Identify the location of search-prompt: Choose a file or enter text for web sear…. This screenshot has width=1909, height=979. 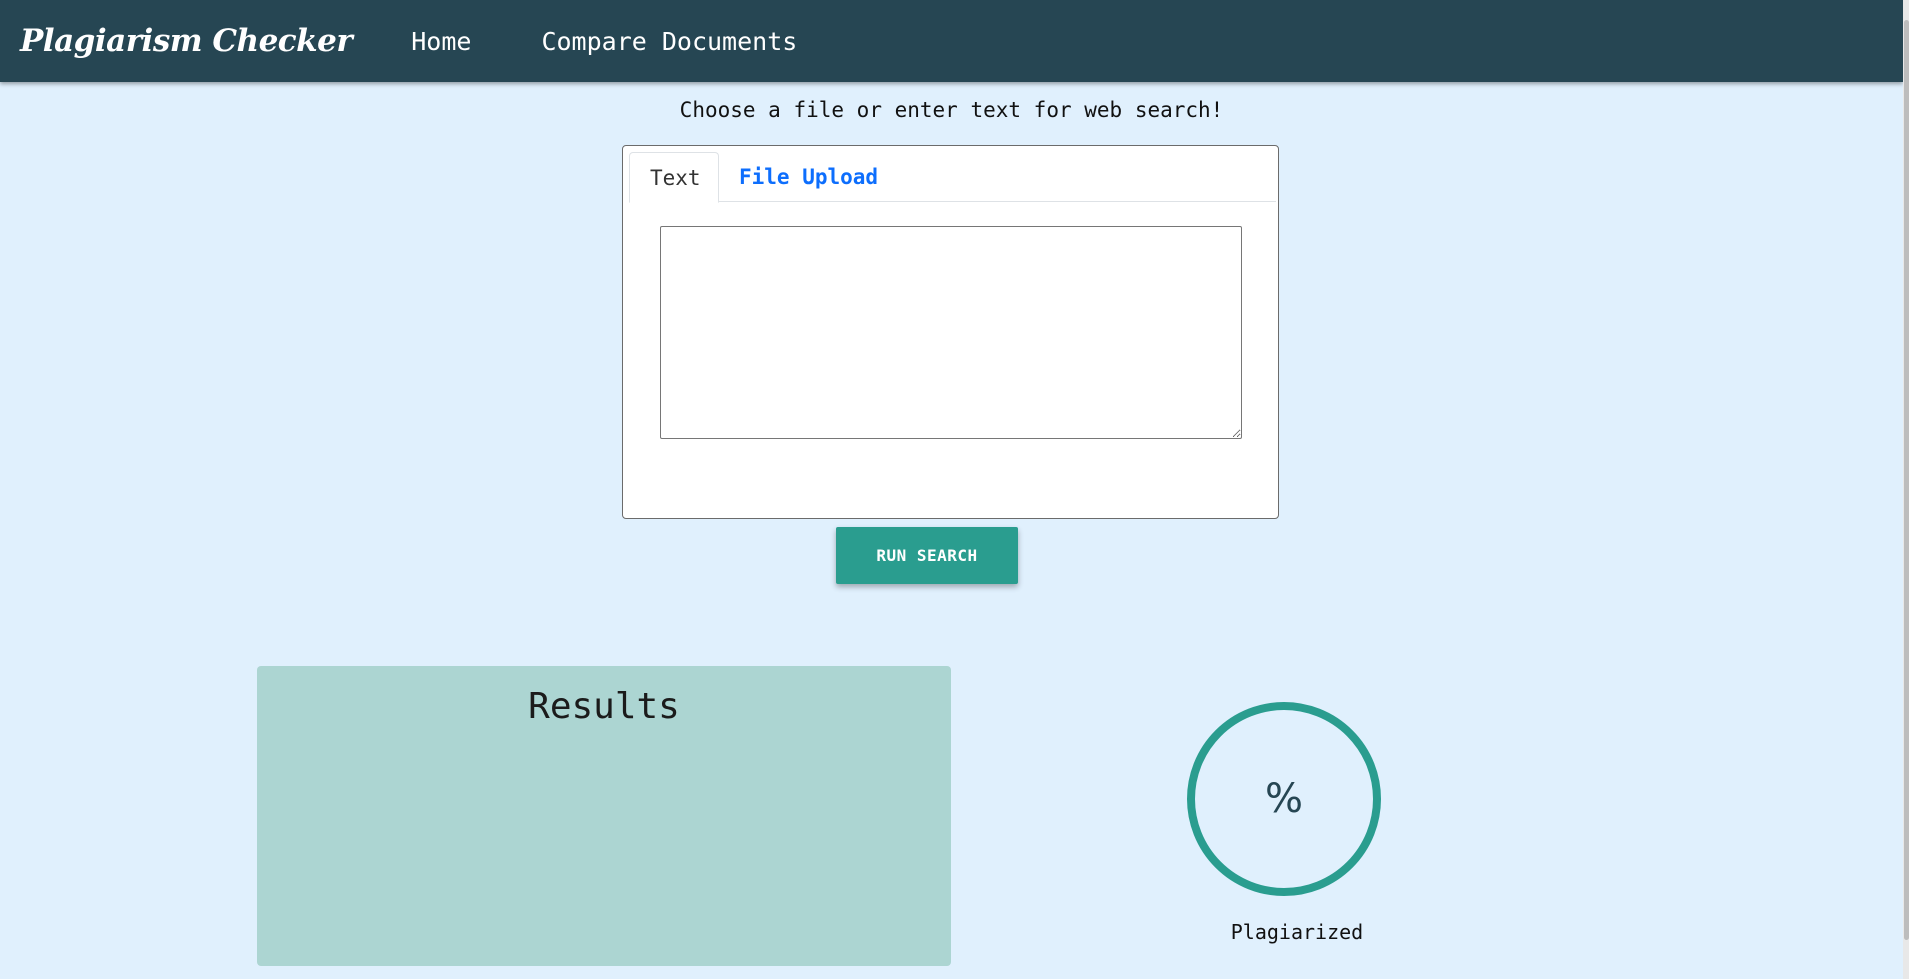
(951, 110).